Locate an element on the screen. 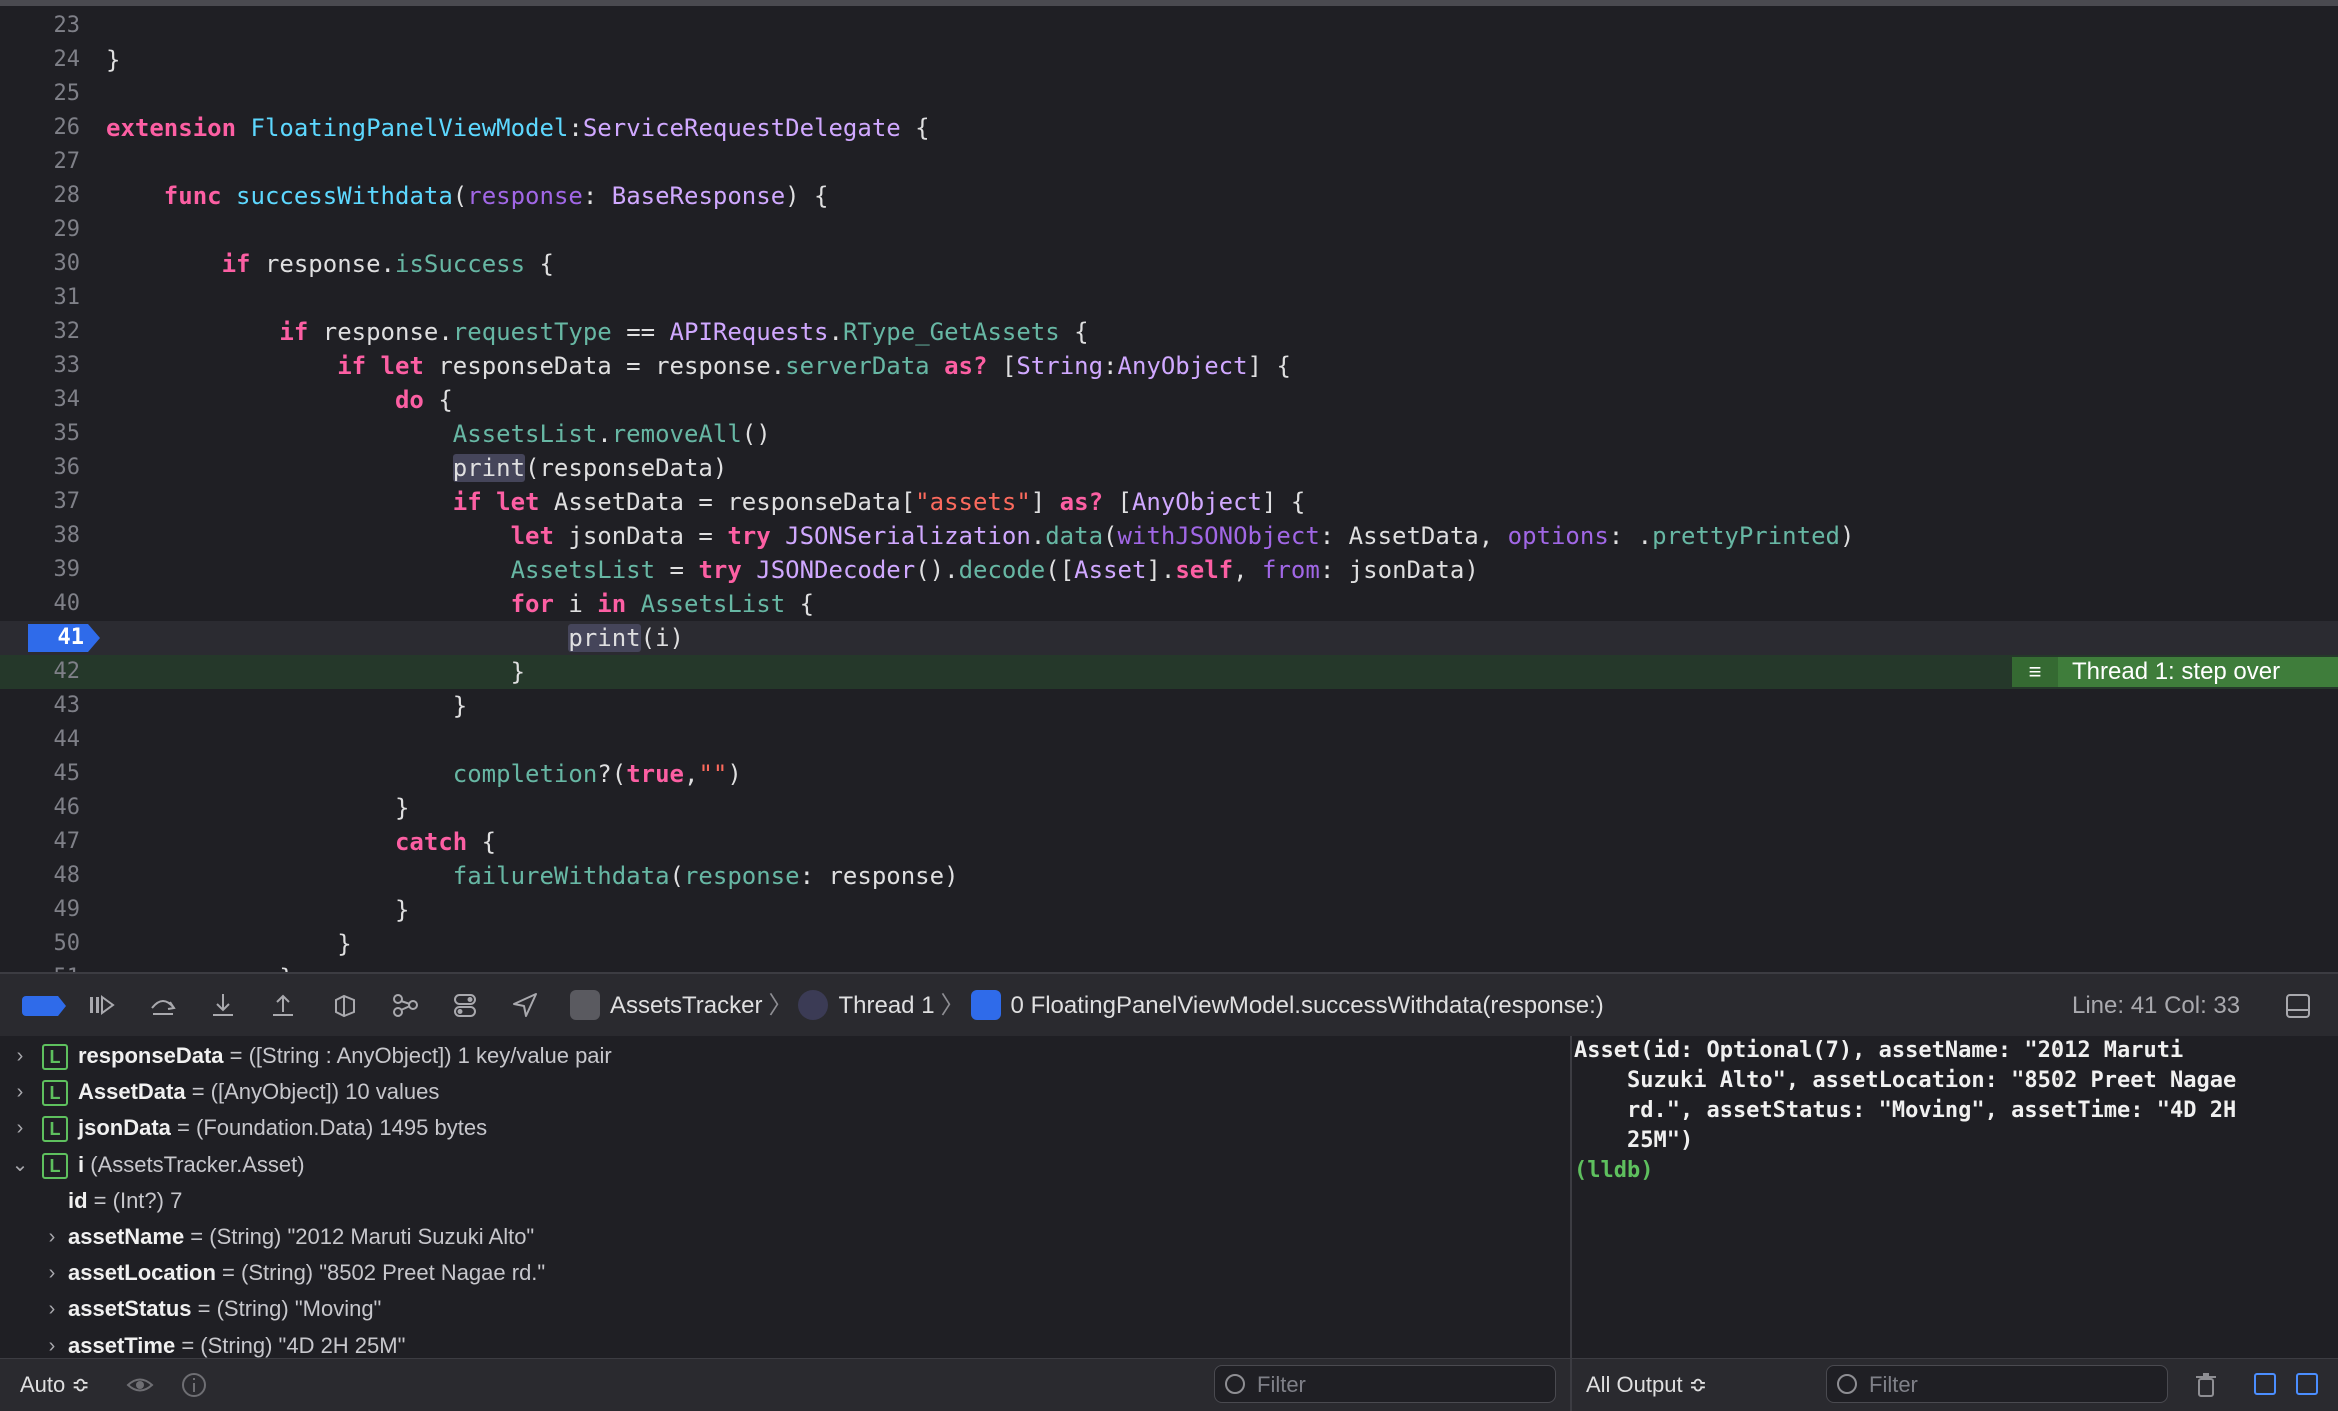  code-line: 46 } is located at coordinates (1169, 808).